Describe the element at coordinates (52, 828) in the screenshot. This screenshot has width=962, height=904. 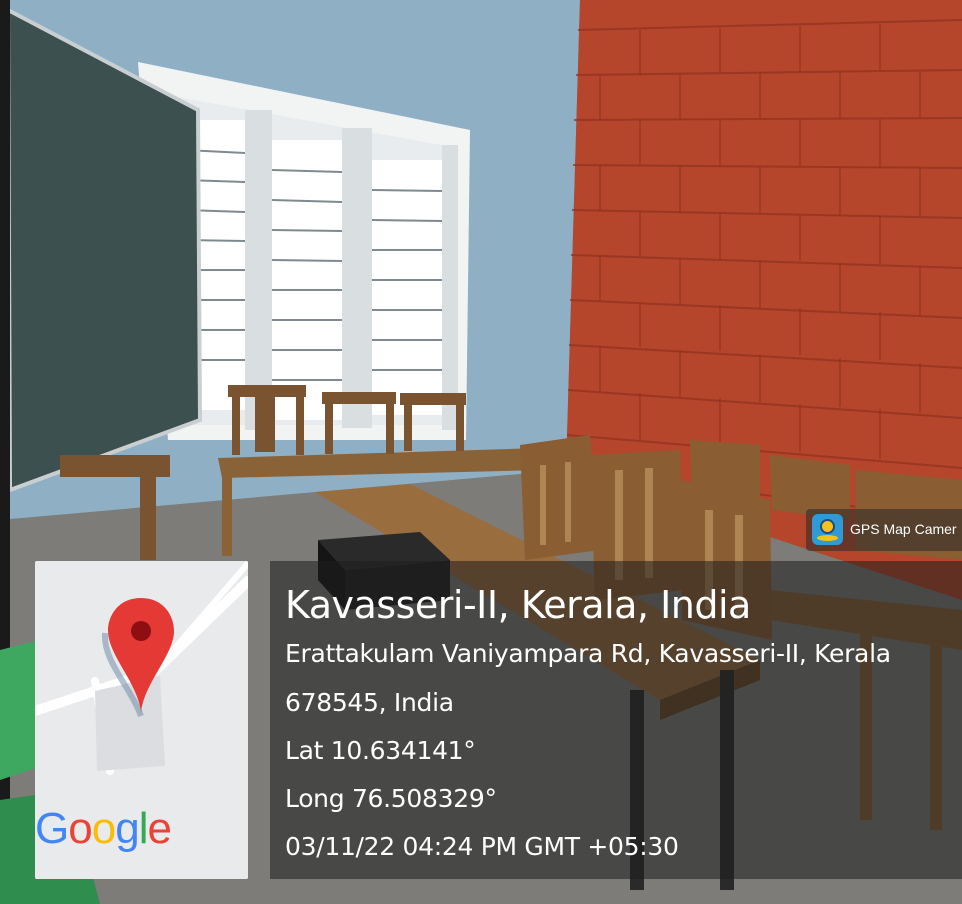
I see `google-logo-g: G` at that location.